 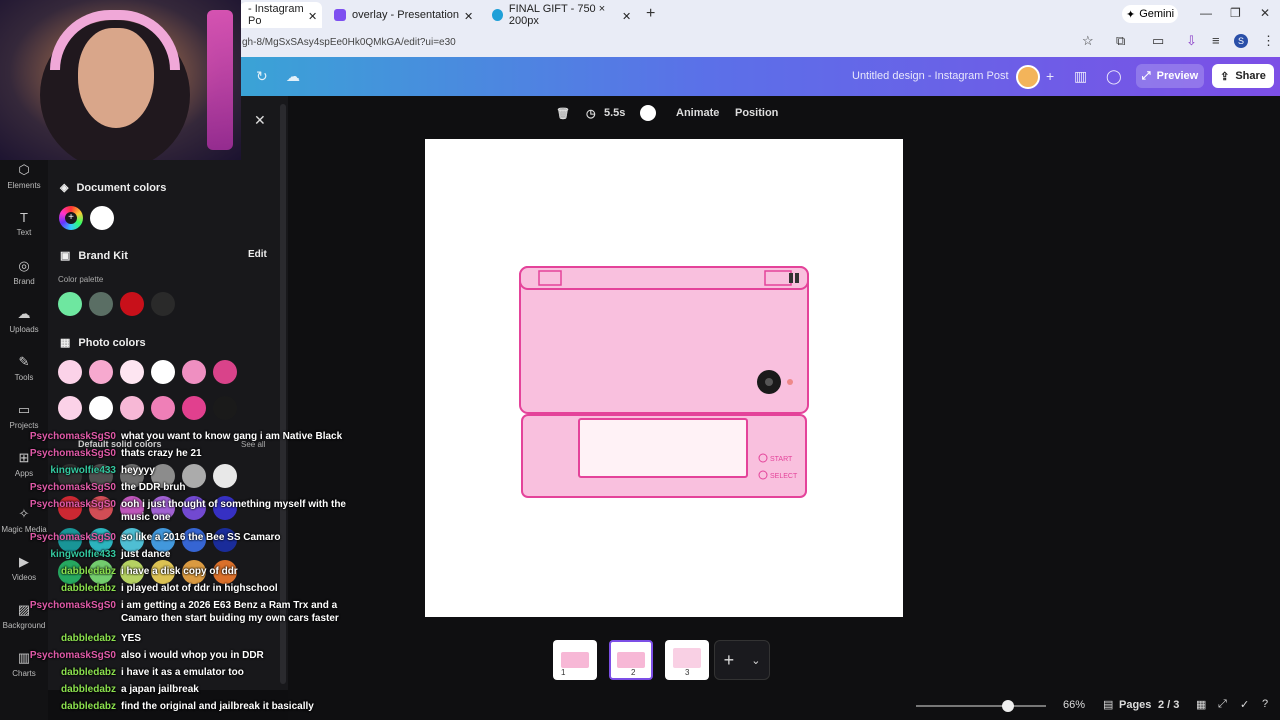 I want to click on position-button: Position, so click(x=756, y=113).